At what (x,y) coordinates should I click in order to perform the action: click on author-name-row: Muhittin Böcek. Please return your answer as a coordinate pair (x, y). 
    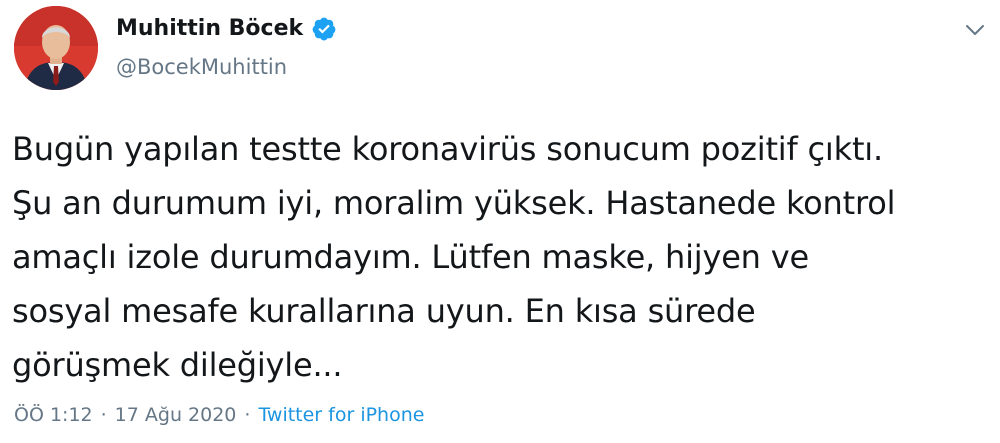
    Looking at the image, I should click on (226, 29).